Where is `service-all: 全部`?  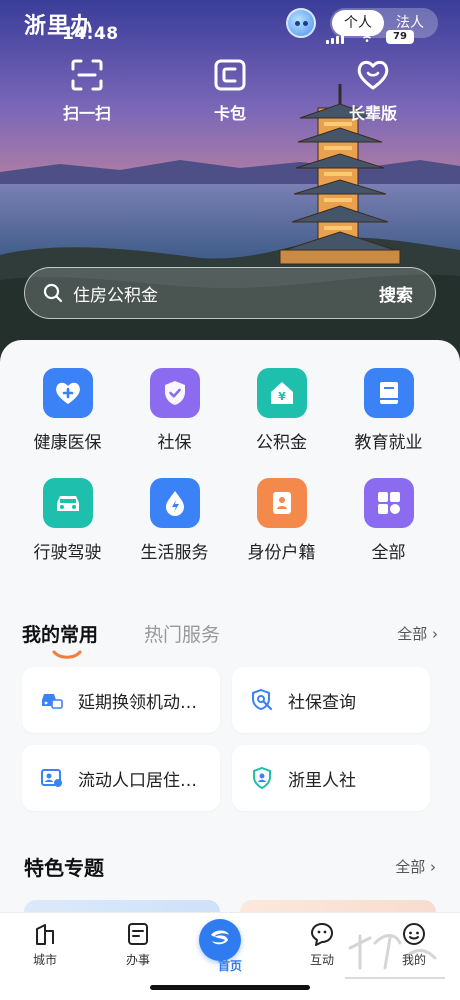 service-all: 全部 is located at coordinates (388, 520).